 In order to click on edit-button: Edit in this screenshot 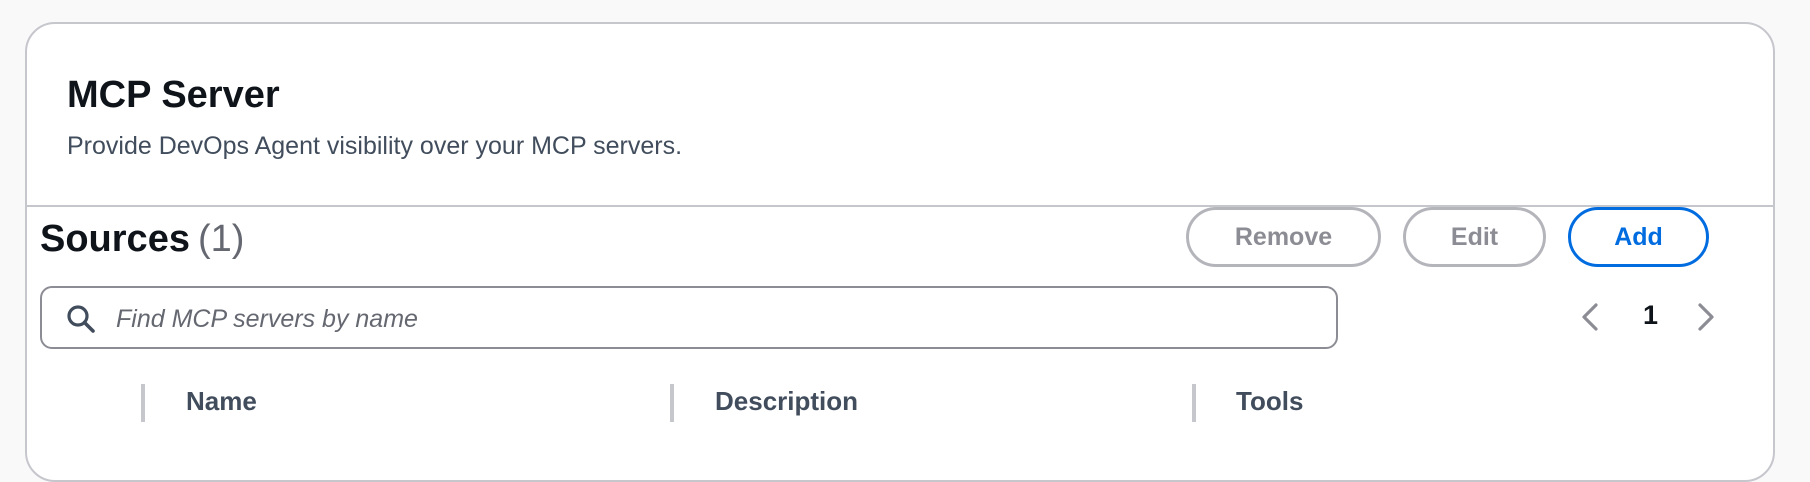, I will do `click(1474, 237)`.